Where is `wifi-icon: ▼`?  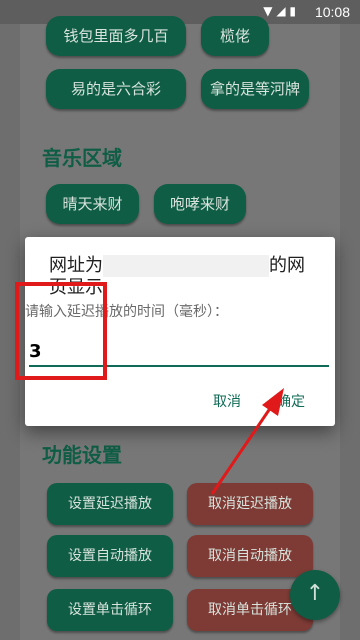
wifi-icon: ▼ is located at coordinates (268, 11).